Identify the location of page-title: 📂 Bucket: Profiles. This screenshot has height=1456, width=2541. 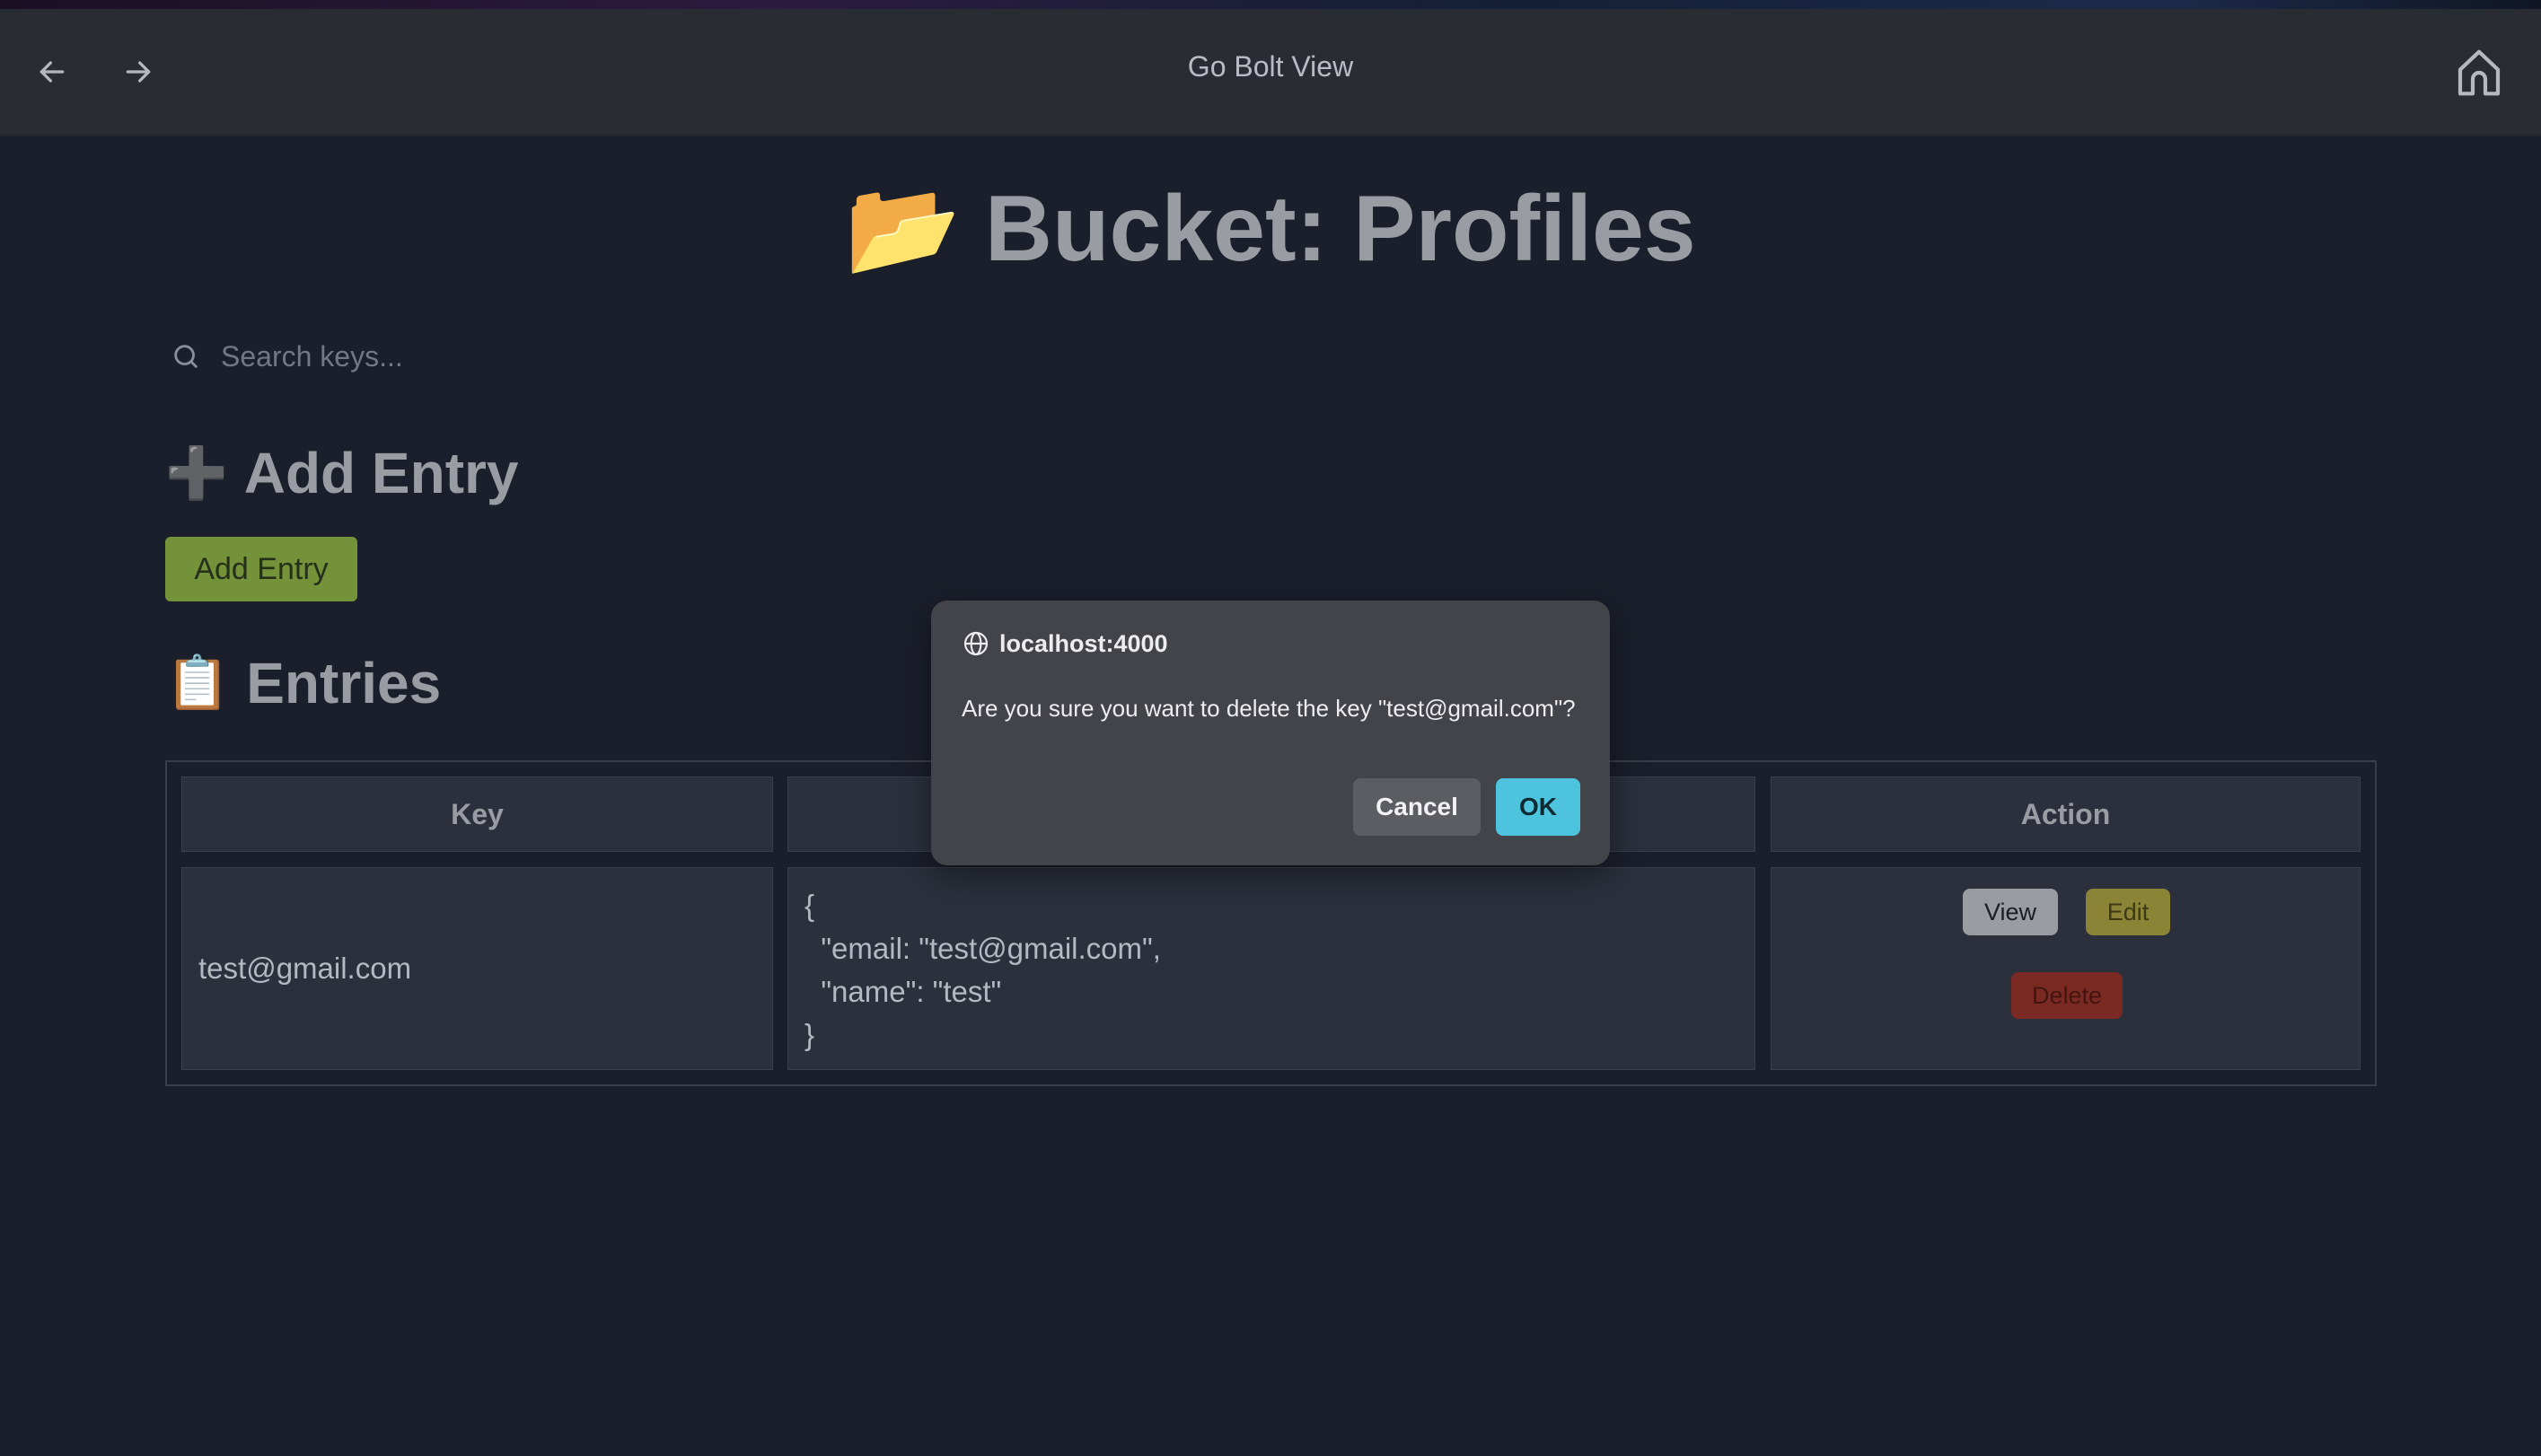
(1270, 229).